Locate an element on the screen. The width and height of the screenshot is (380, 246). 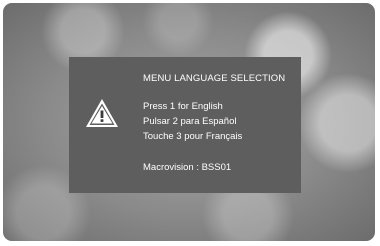
option-spanish: Pulsar 2 para Español is located at coordinates (189, 121).